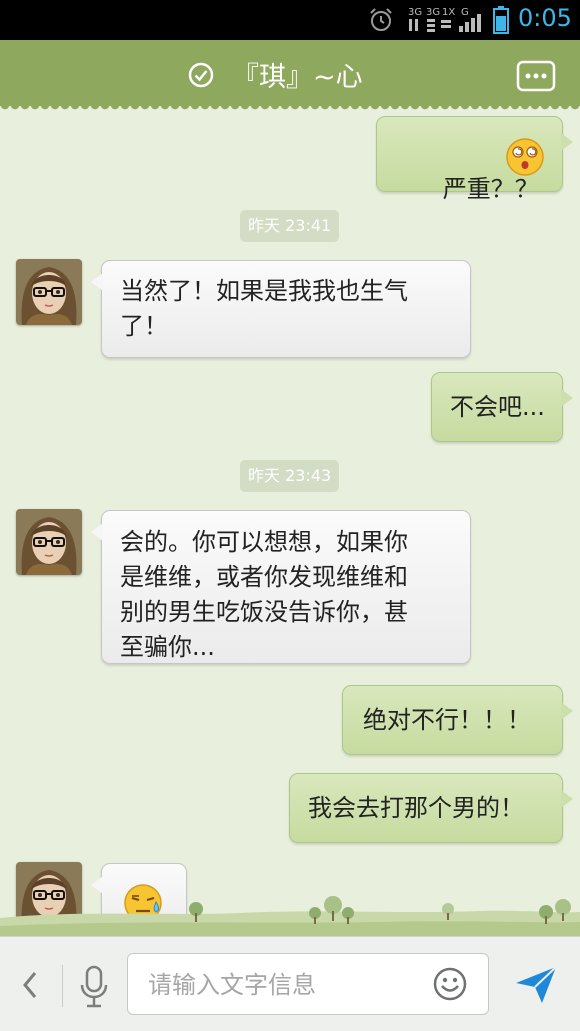 The width and height of the screenshot is (580, 1031). Describe the element at coordinates (444, 19) in the screenshot. I see `signal-icon: 3G 3G 1X G` at that location.